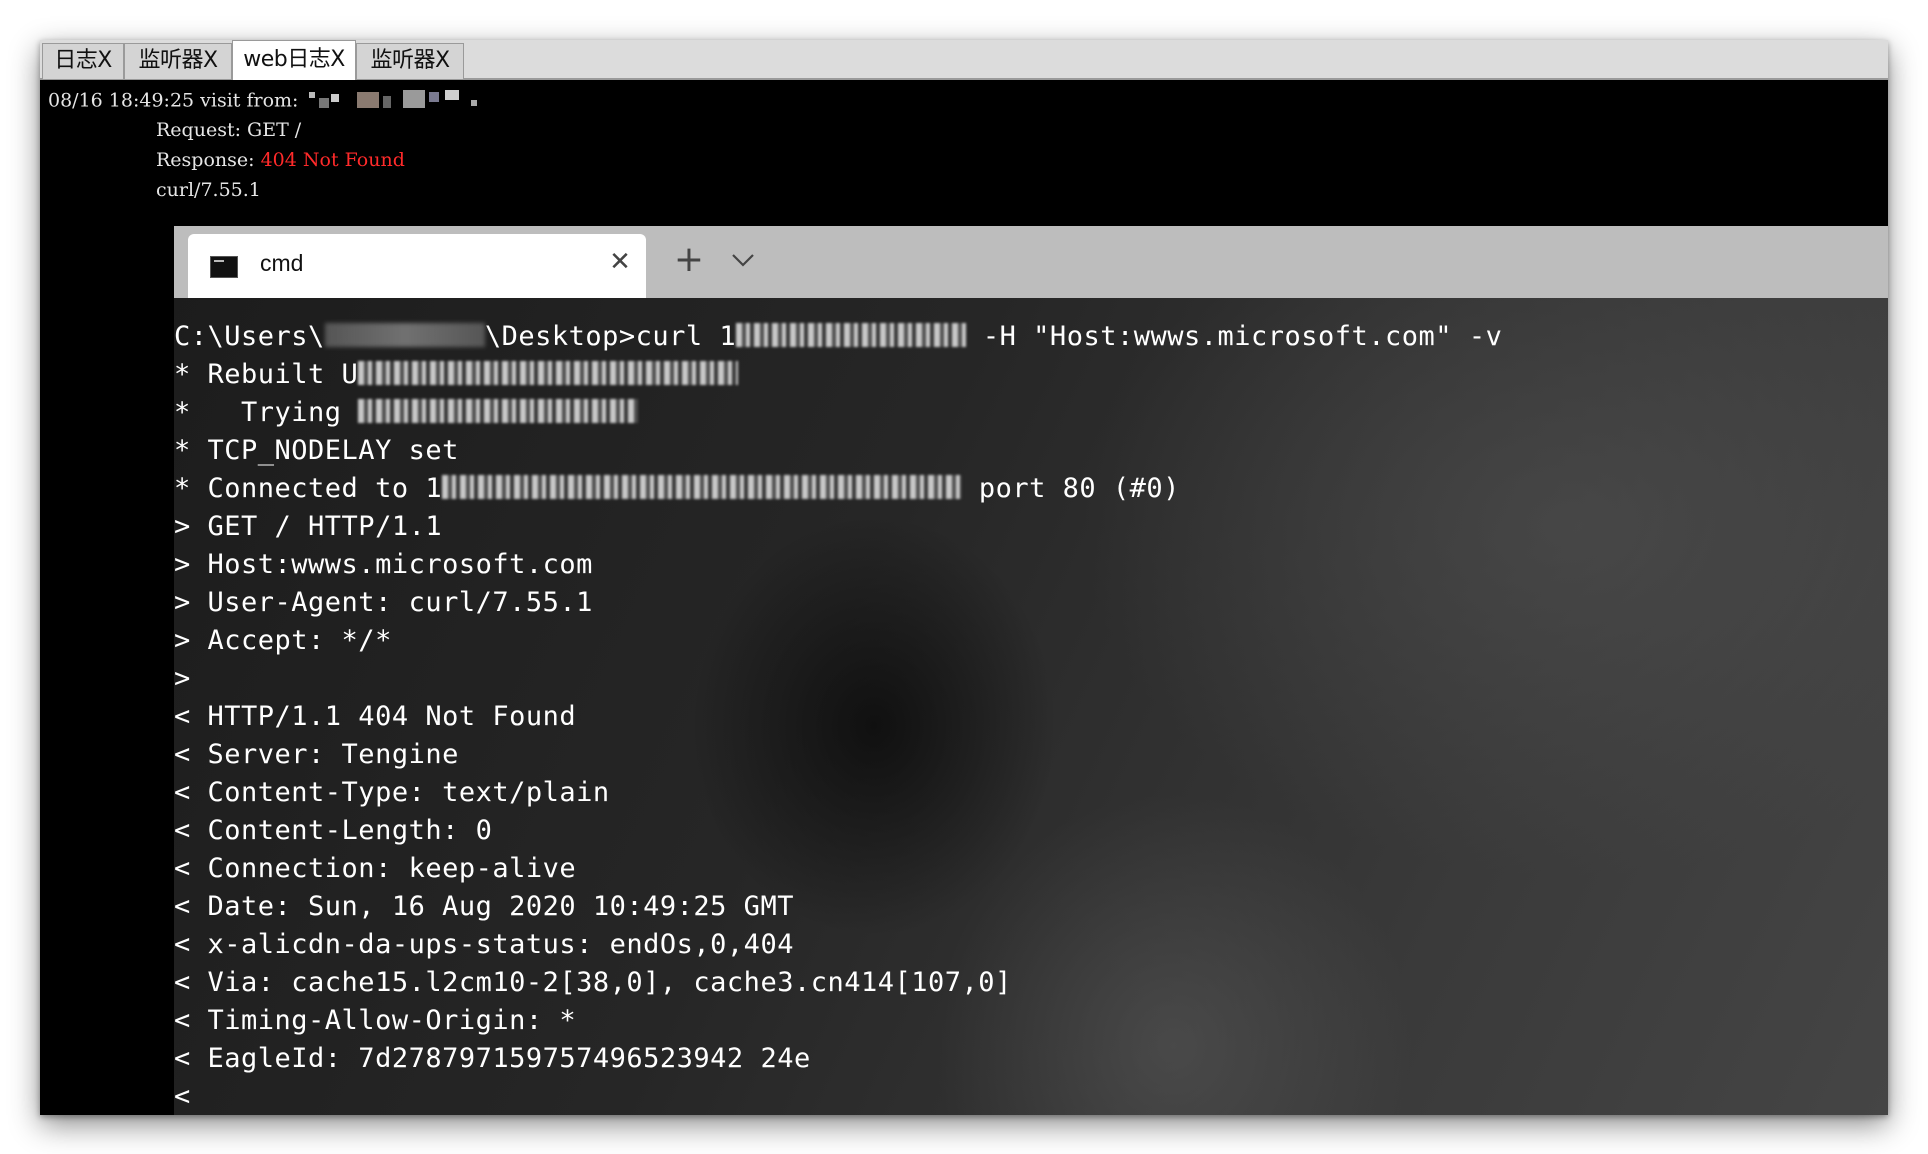 This screenshot has height=1154, width=1928. I want to click on log-response-line: Response: 404 Not Found, so click(280, 160).